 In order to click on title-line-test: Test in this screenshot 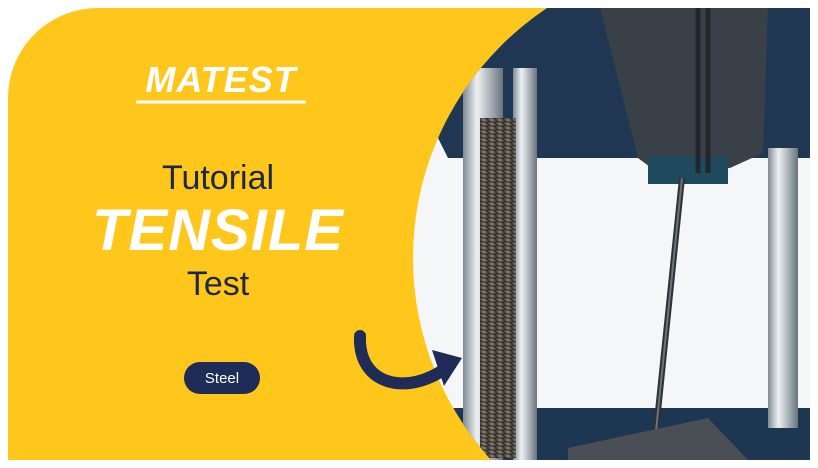, I will do `click(218, 284)`.